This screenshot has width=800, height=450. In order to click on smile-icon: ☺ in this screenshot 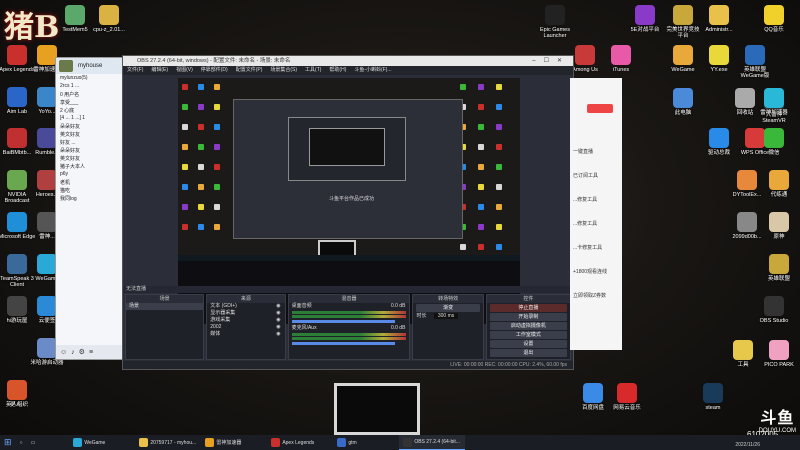, I will do `click(63, 352)`.